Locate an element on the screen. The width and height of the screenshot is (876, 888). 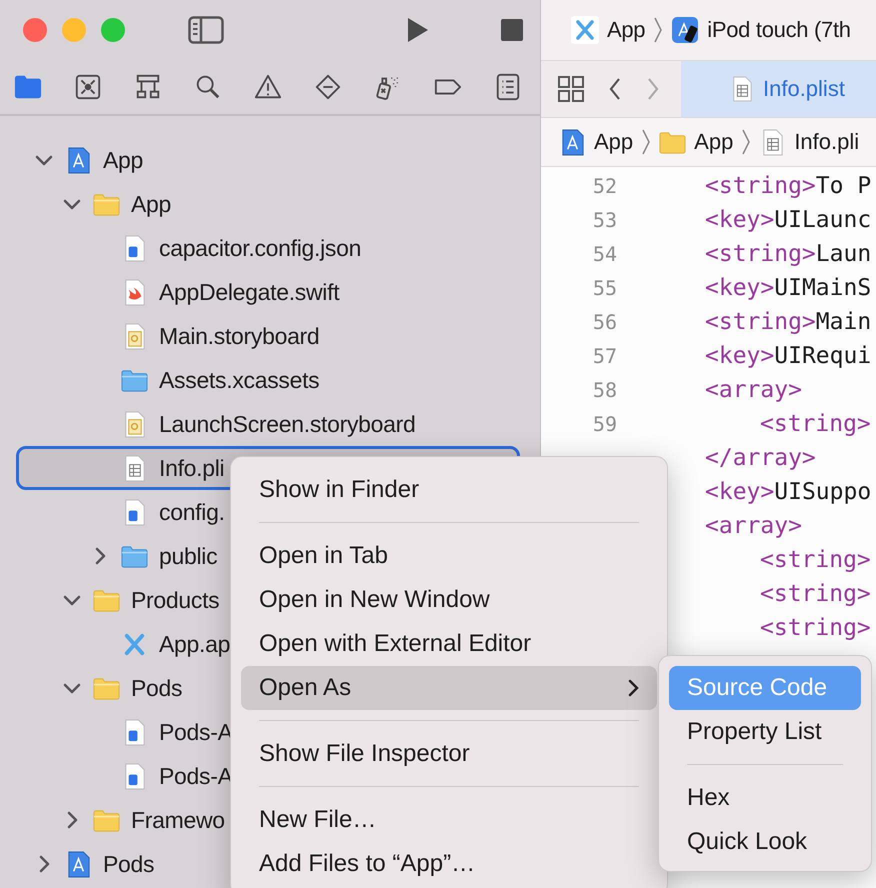
file-name: Framewo is located at coordinates (178, 820).